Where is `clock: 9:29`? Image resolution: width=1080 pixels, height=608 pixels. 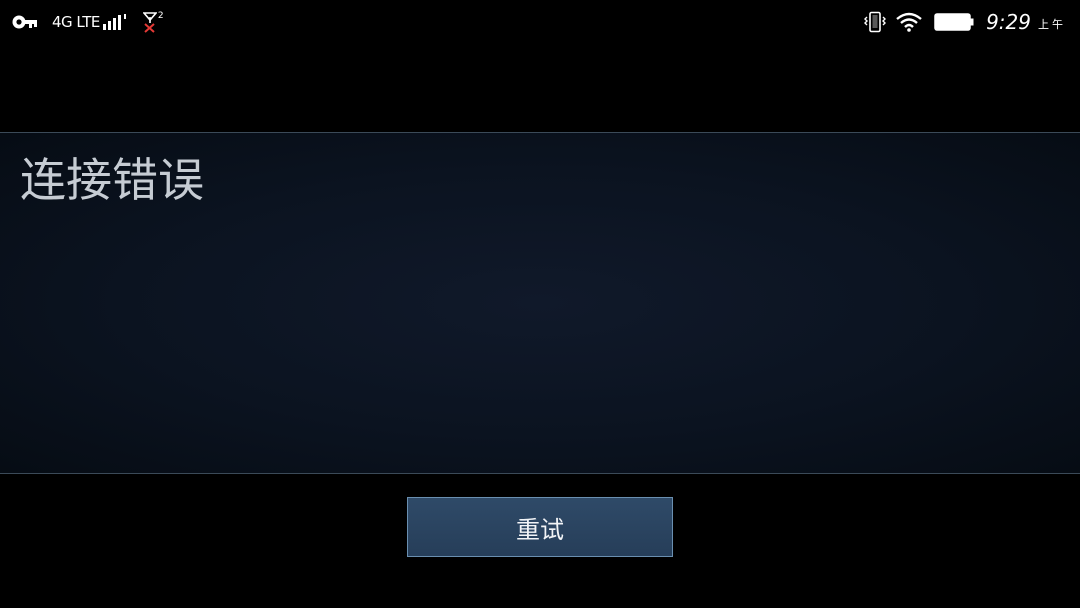 clock: 9:29 is located at coordinates (1008, 22).